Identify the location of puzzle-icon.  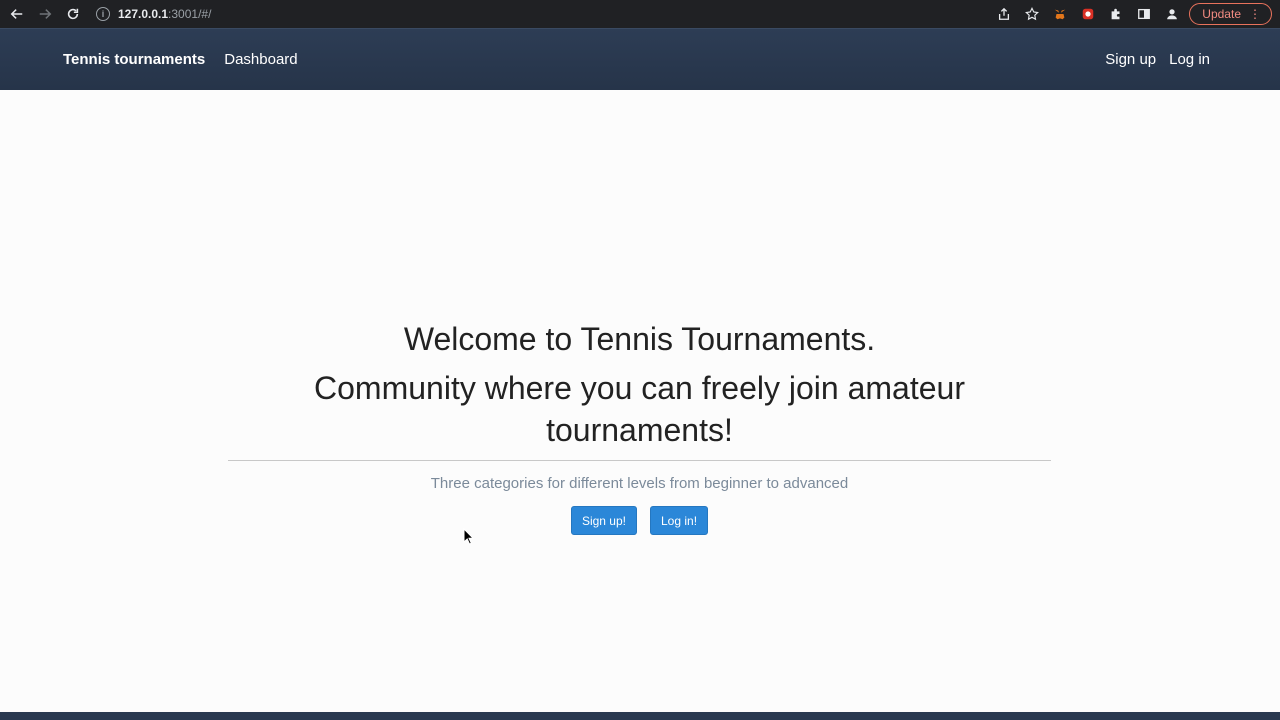
(1115, 14).